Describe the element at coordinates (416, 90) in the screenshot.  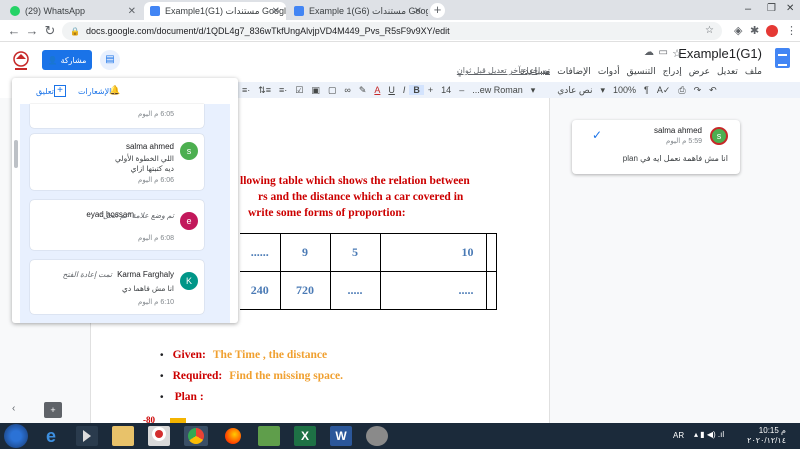
I see `bold-button: B` at that location.